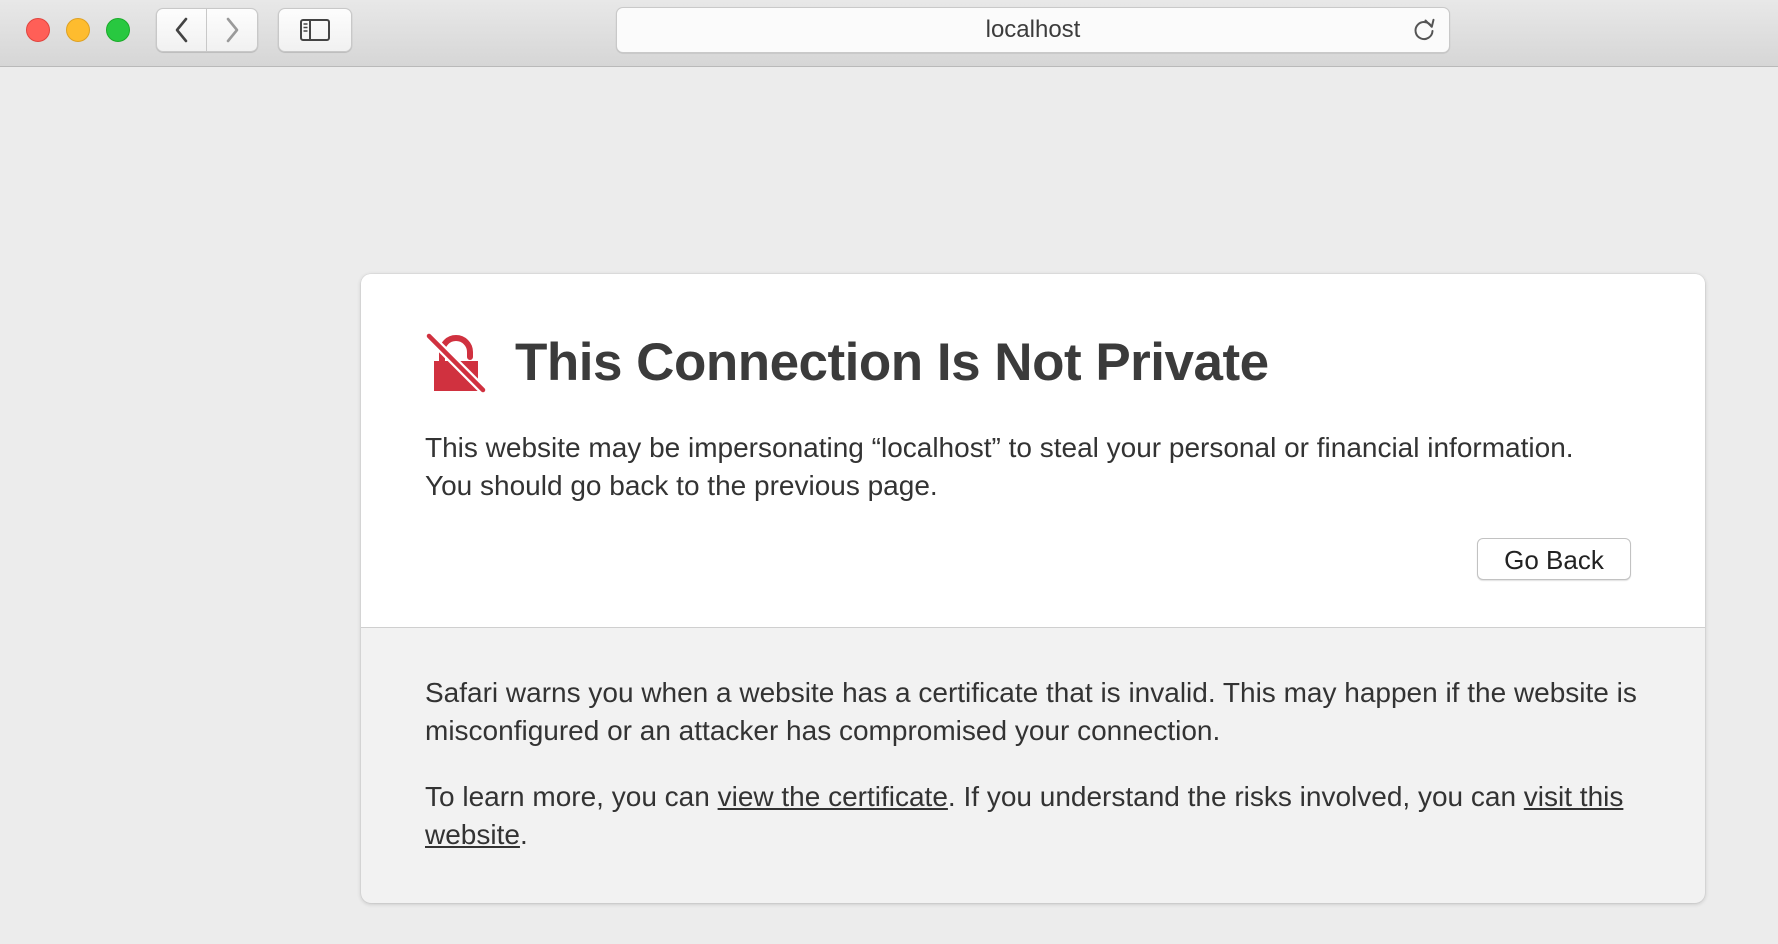 This screenshot has height=944, width=1778. What do you see at coordinates (833, 796) in the screenshot?
I see `view-certificate-link: view the certificate` at bounding box center [833, 796].